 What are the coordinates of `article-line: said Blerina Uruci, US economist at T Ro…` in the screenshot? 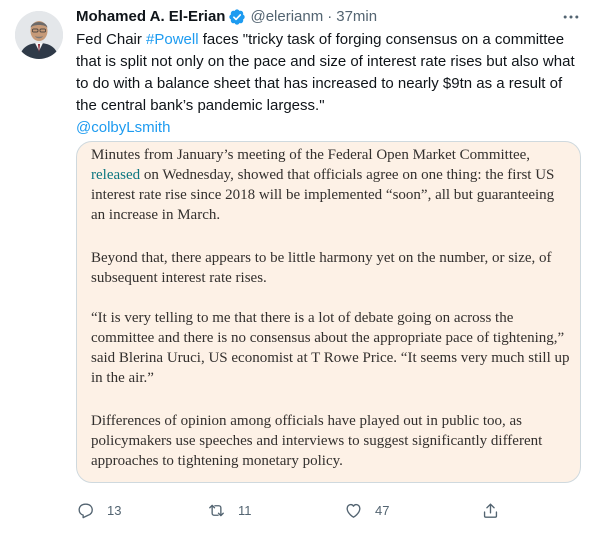 It's located at (330, 358).